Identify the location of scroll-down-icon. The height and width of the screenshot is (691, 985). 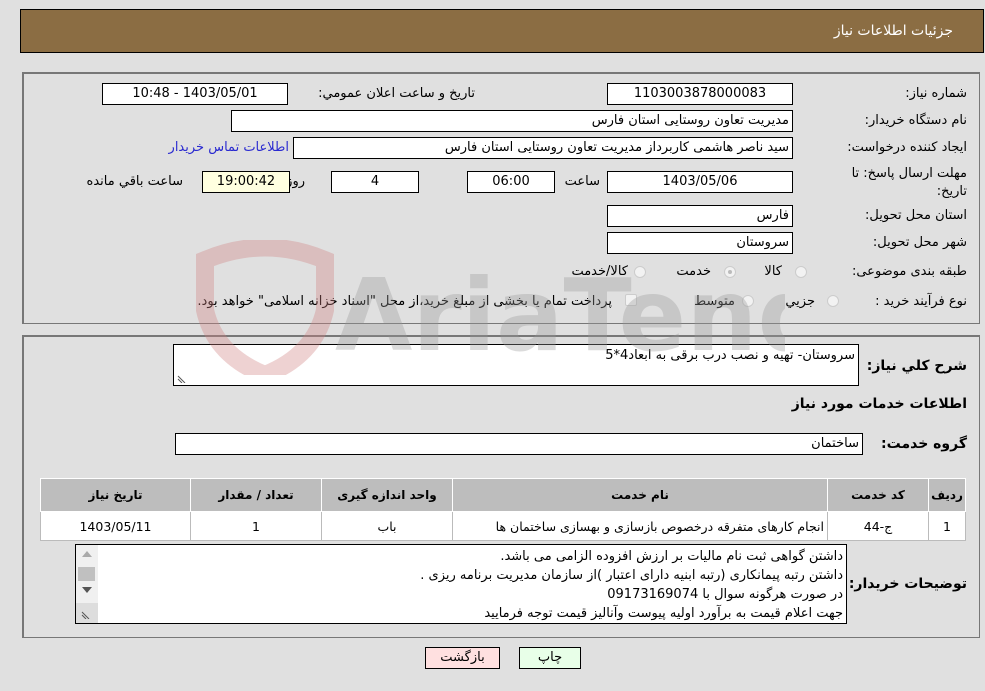
(87, 590).